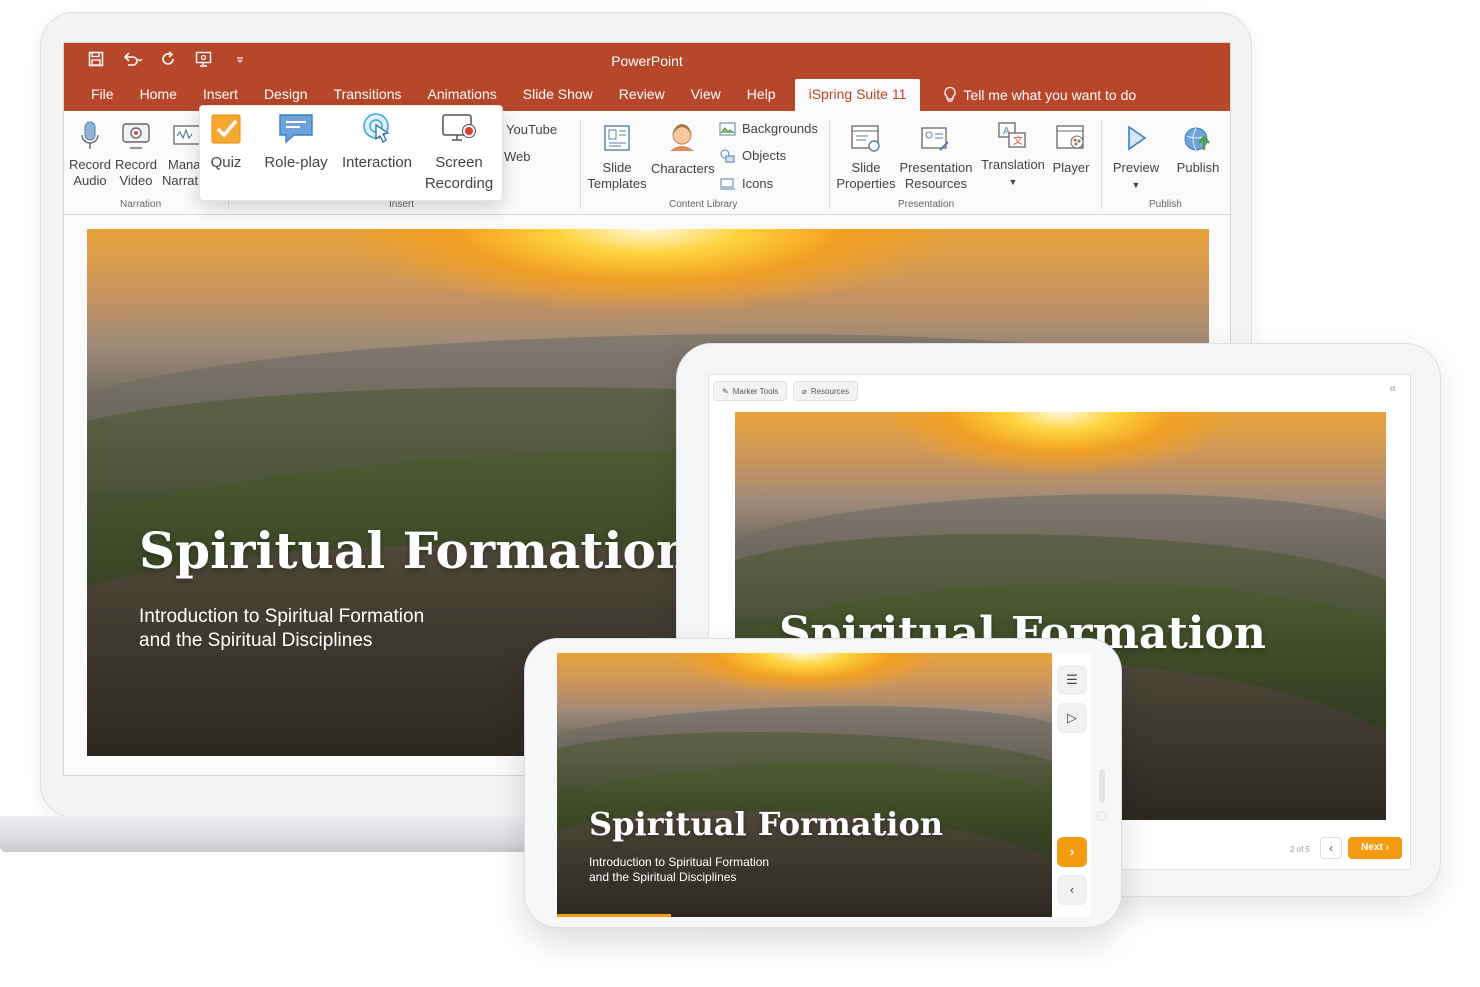 The height and width of the screenshot is (987, 1480). I want to click on characters-button: Characters, so click(683, 148).